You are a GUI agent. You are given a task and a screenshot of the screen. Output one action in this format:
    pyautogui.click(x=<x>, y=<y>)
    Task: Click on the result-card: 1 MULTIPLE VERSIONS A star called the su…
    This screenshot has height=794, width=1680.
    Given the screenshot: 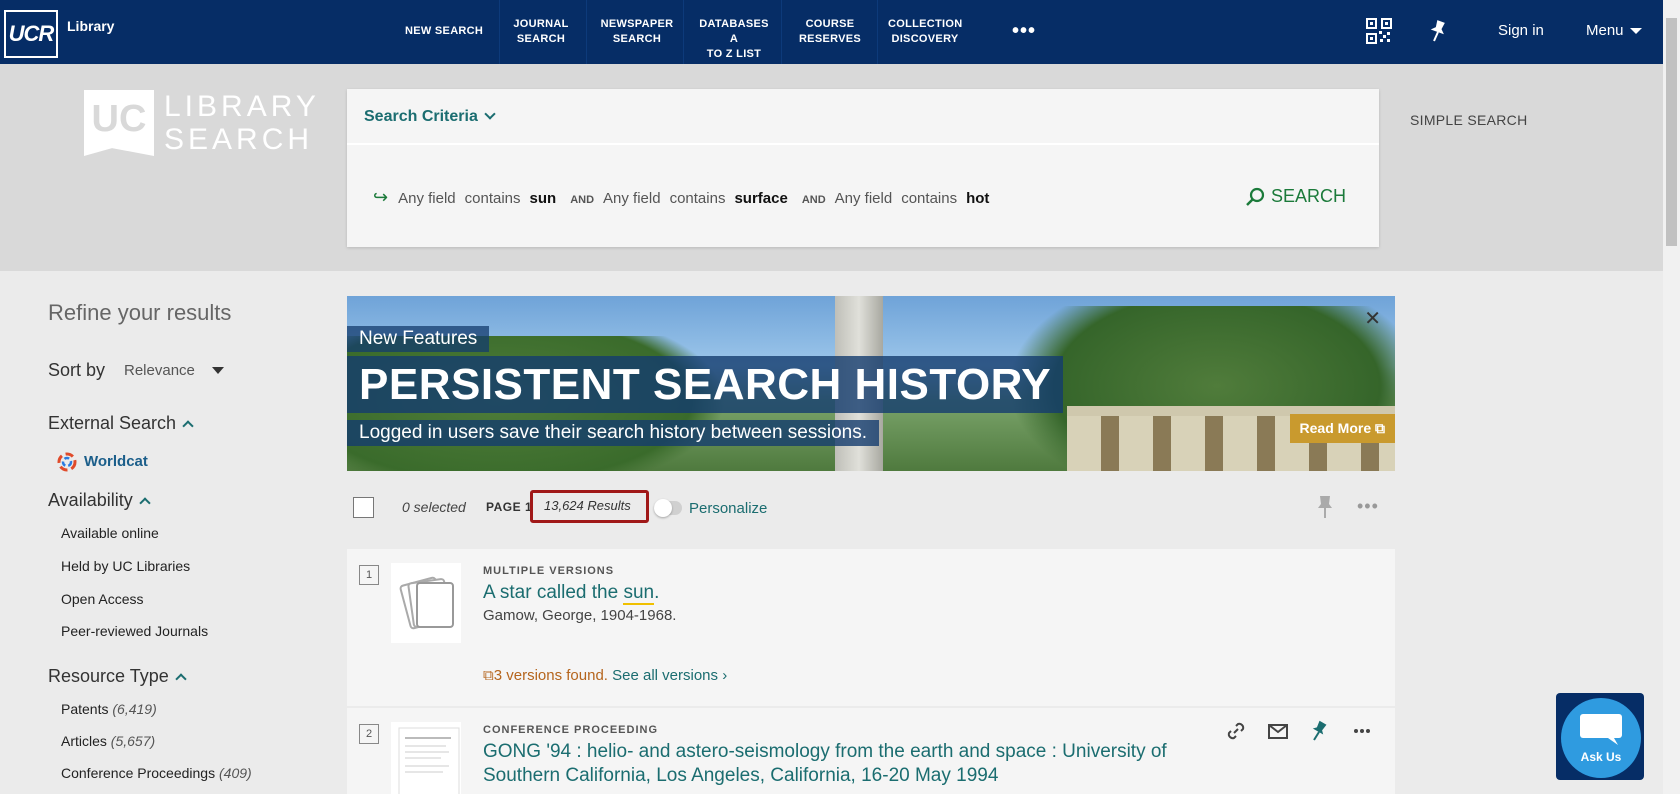 What is the action you would take?
    pyautogui.click(x=871, y=627)
    